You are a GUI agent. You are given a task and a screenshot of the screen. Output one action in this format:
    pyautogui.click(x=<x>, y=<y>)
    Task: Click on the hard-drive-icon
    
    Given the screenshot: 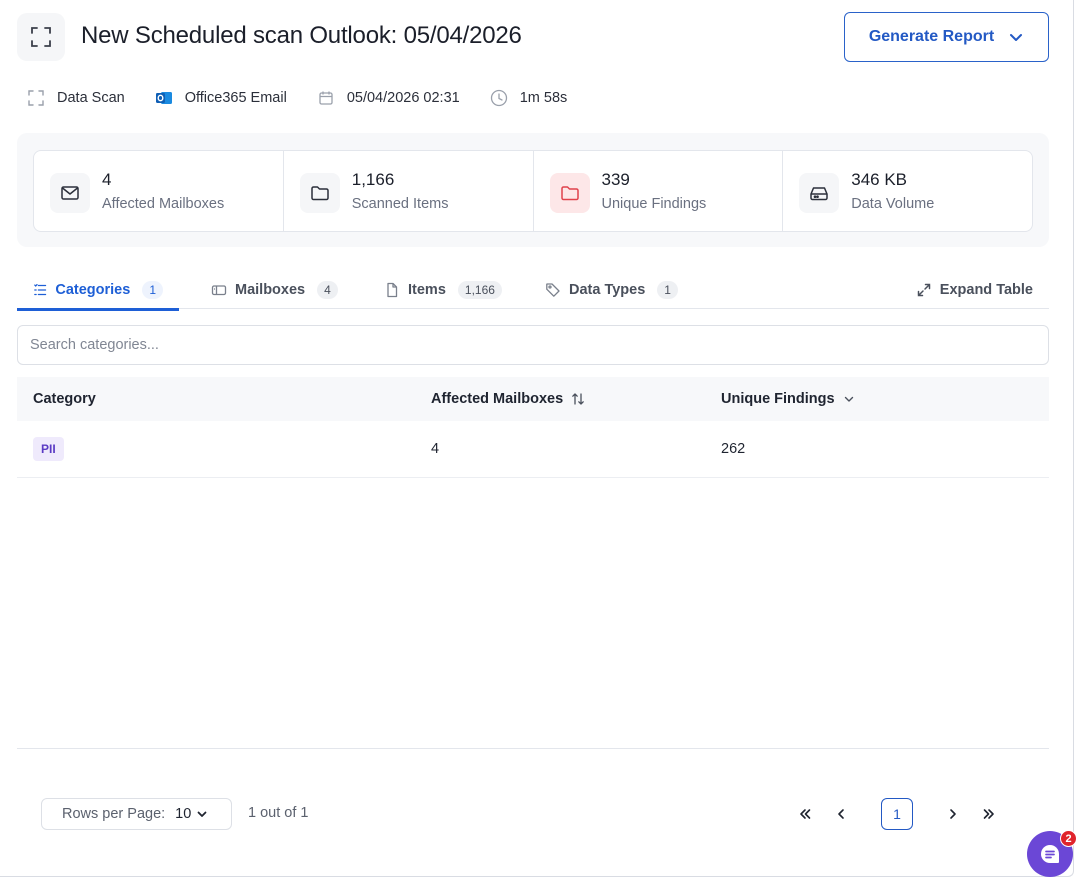 What is the action you would take?
    pyautogui.click(x=819, y=193)
    